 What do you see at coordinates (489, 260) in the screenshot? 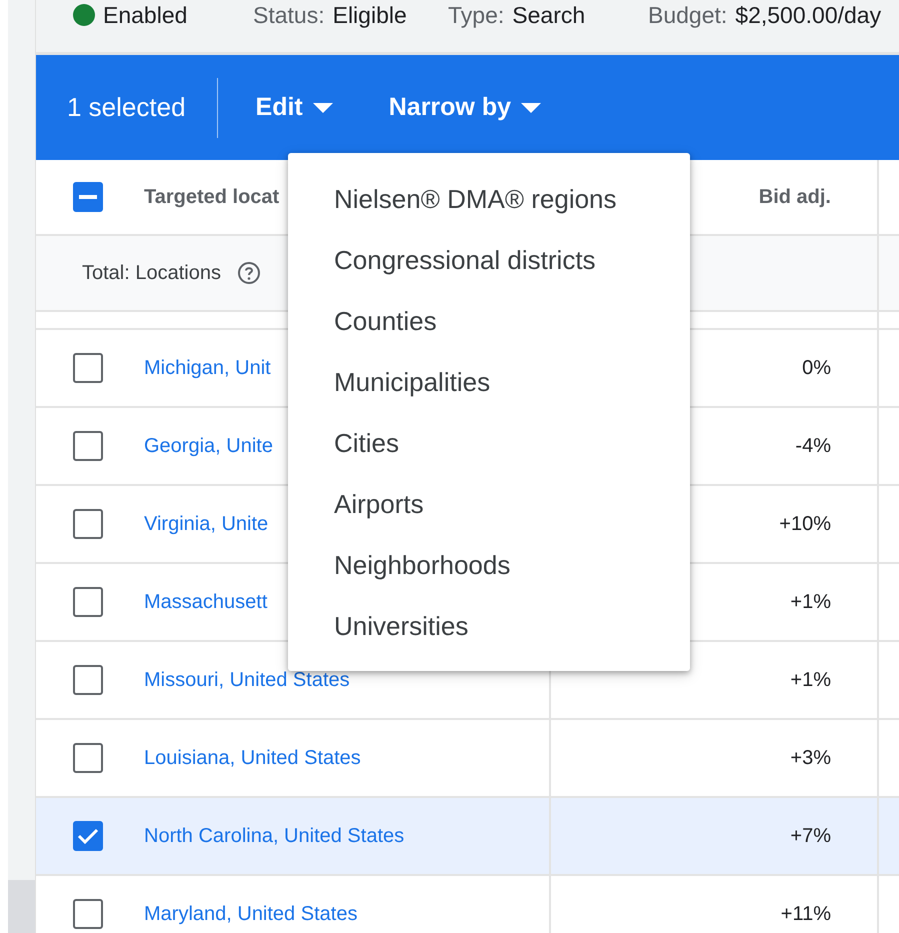
I see `menu-item: Congressional districts` at bounding box center [489, 260].